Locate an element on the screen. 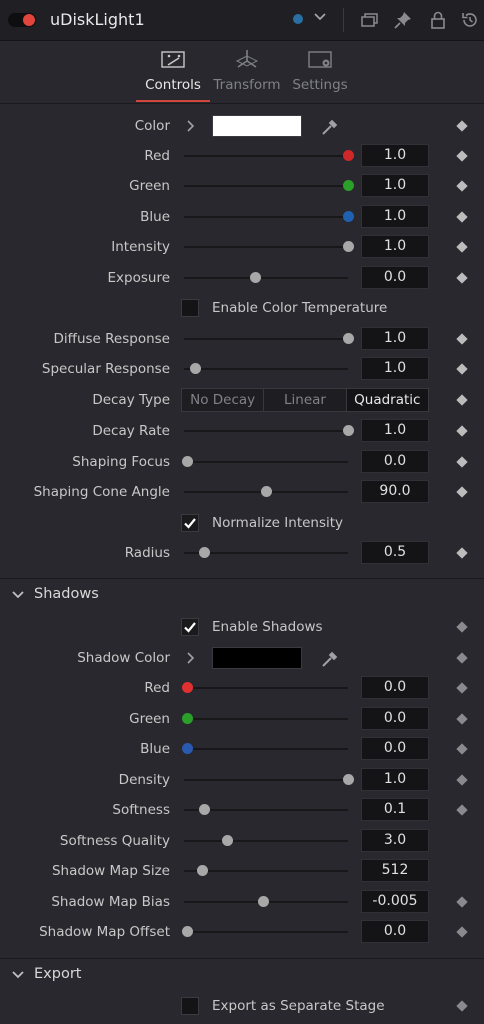 This screenshot has width=484, height=1024. lock-icon is located at coordinates (438, 20).